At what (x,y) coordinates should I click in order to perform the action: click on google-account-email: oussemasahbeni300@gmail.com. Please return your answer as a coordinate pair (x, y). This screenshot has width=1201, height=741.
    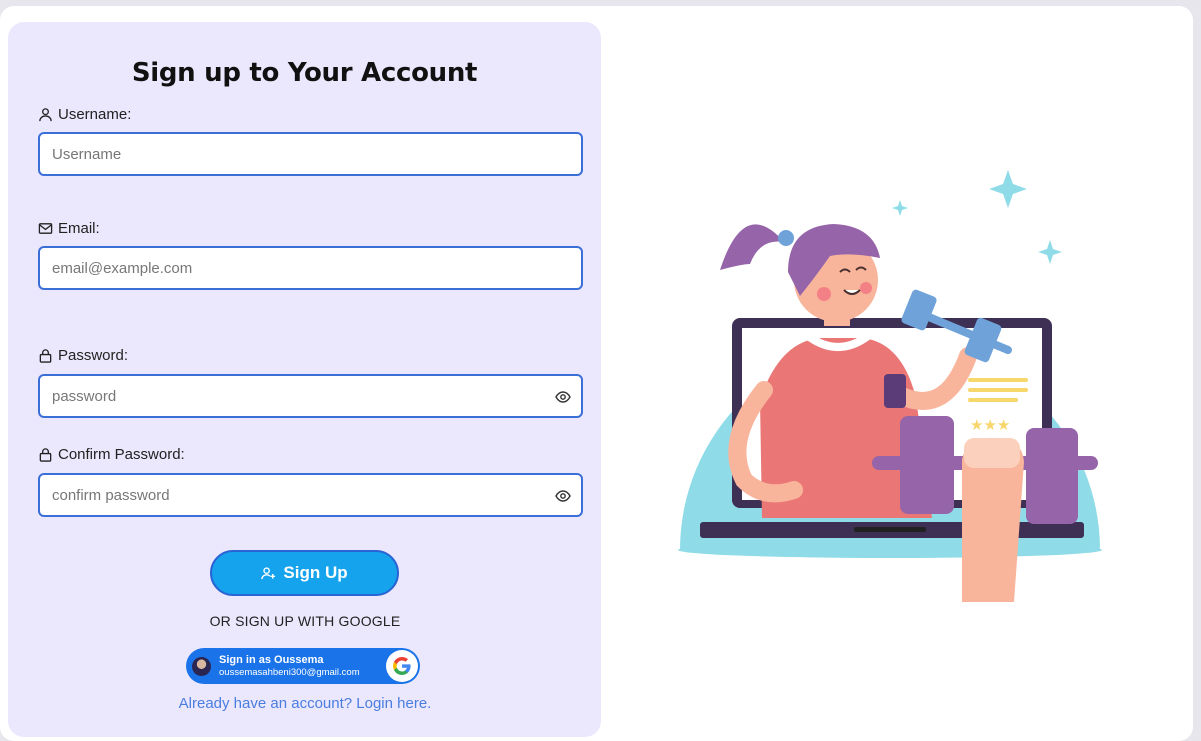
    Looking at the image, I should click on (289, 672).